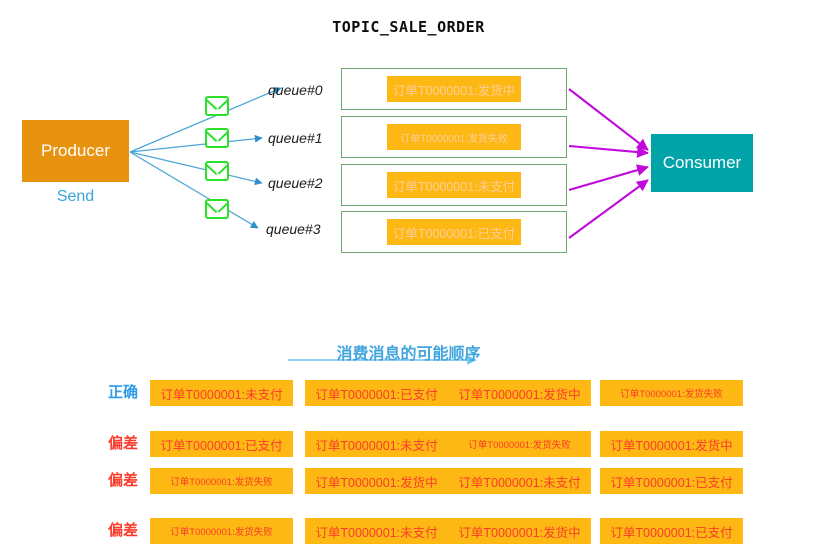  Describe the element at coordinates (295, 138) in the screenshot. I see `queue-label-1: queue#1` at that location.